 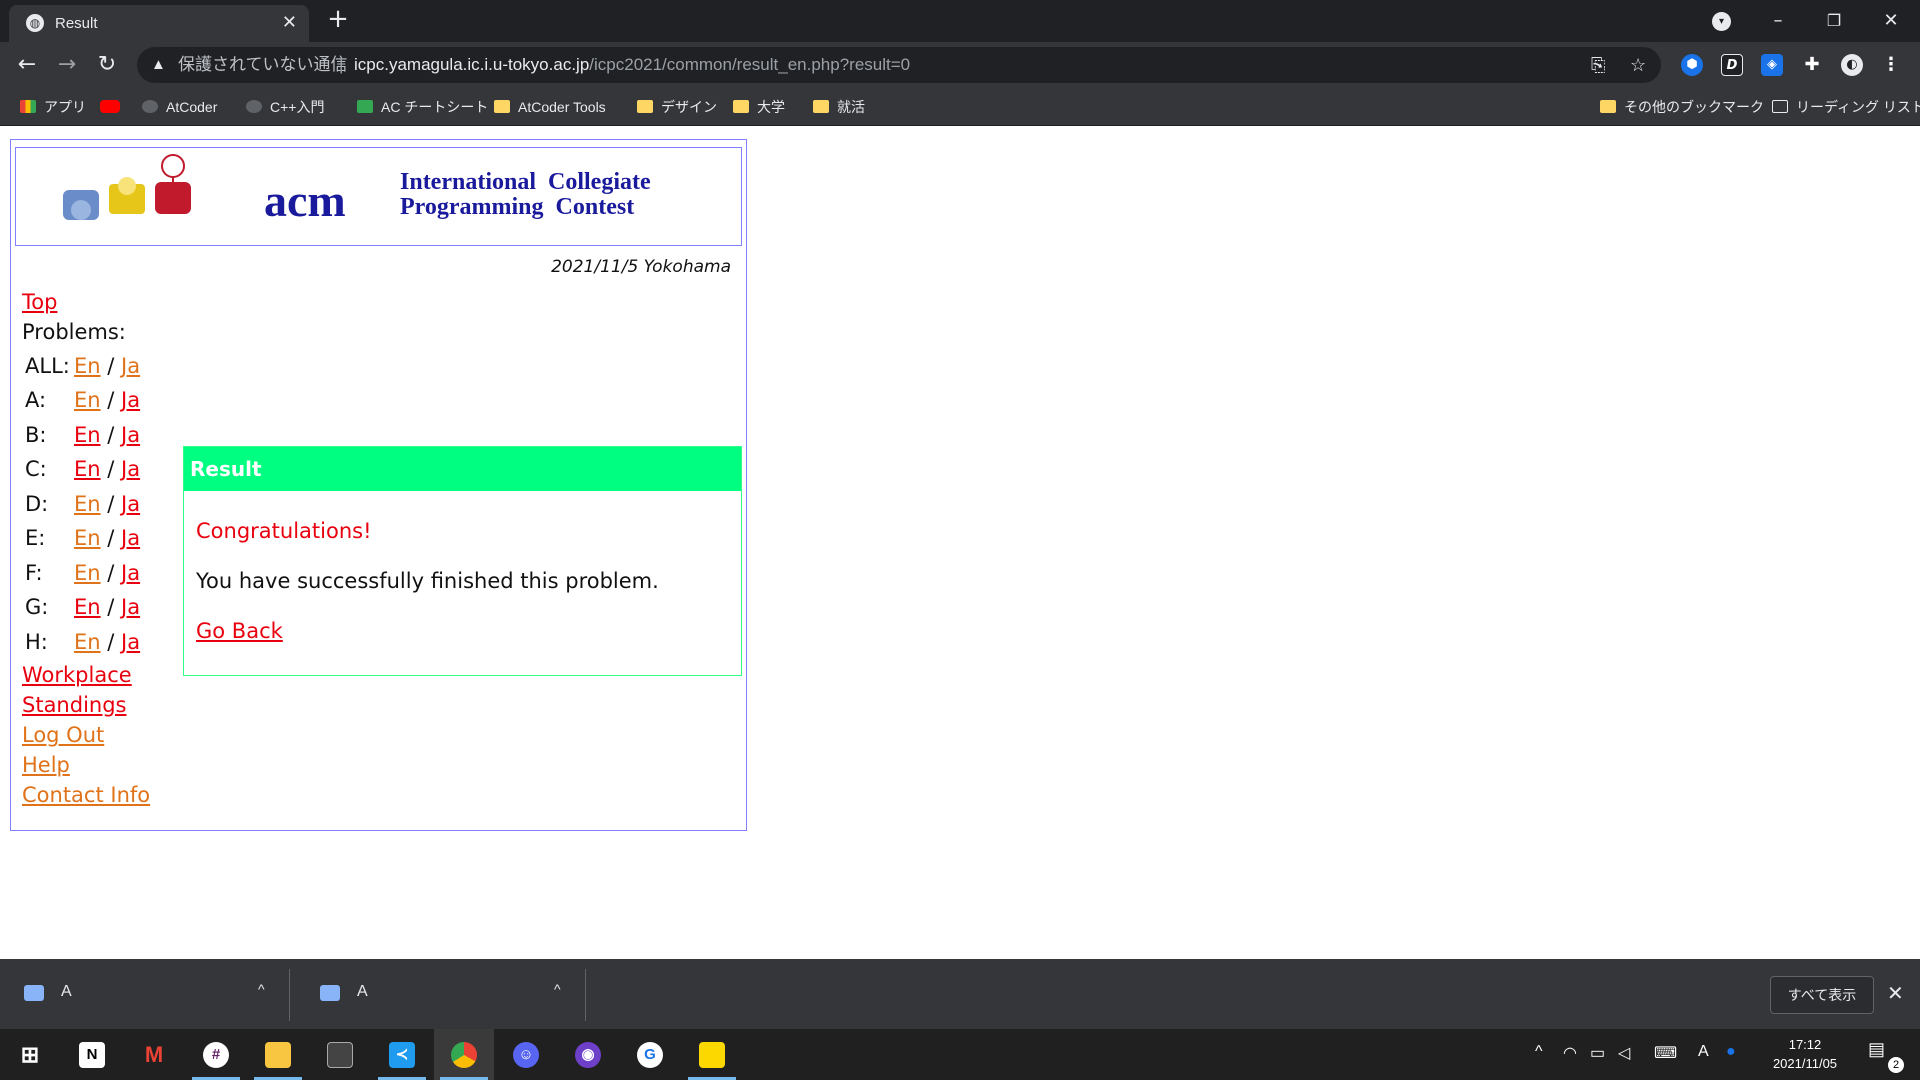 What do you see at coordinates (1692, 65) in the screenshot?
I see `extension-hex-icon: ⬢` at bounding box center [1692, 65].